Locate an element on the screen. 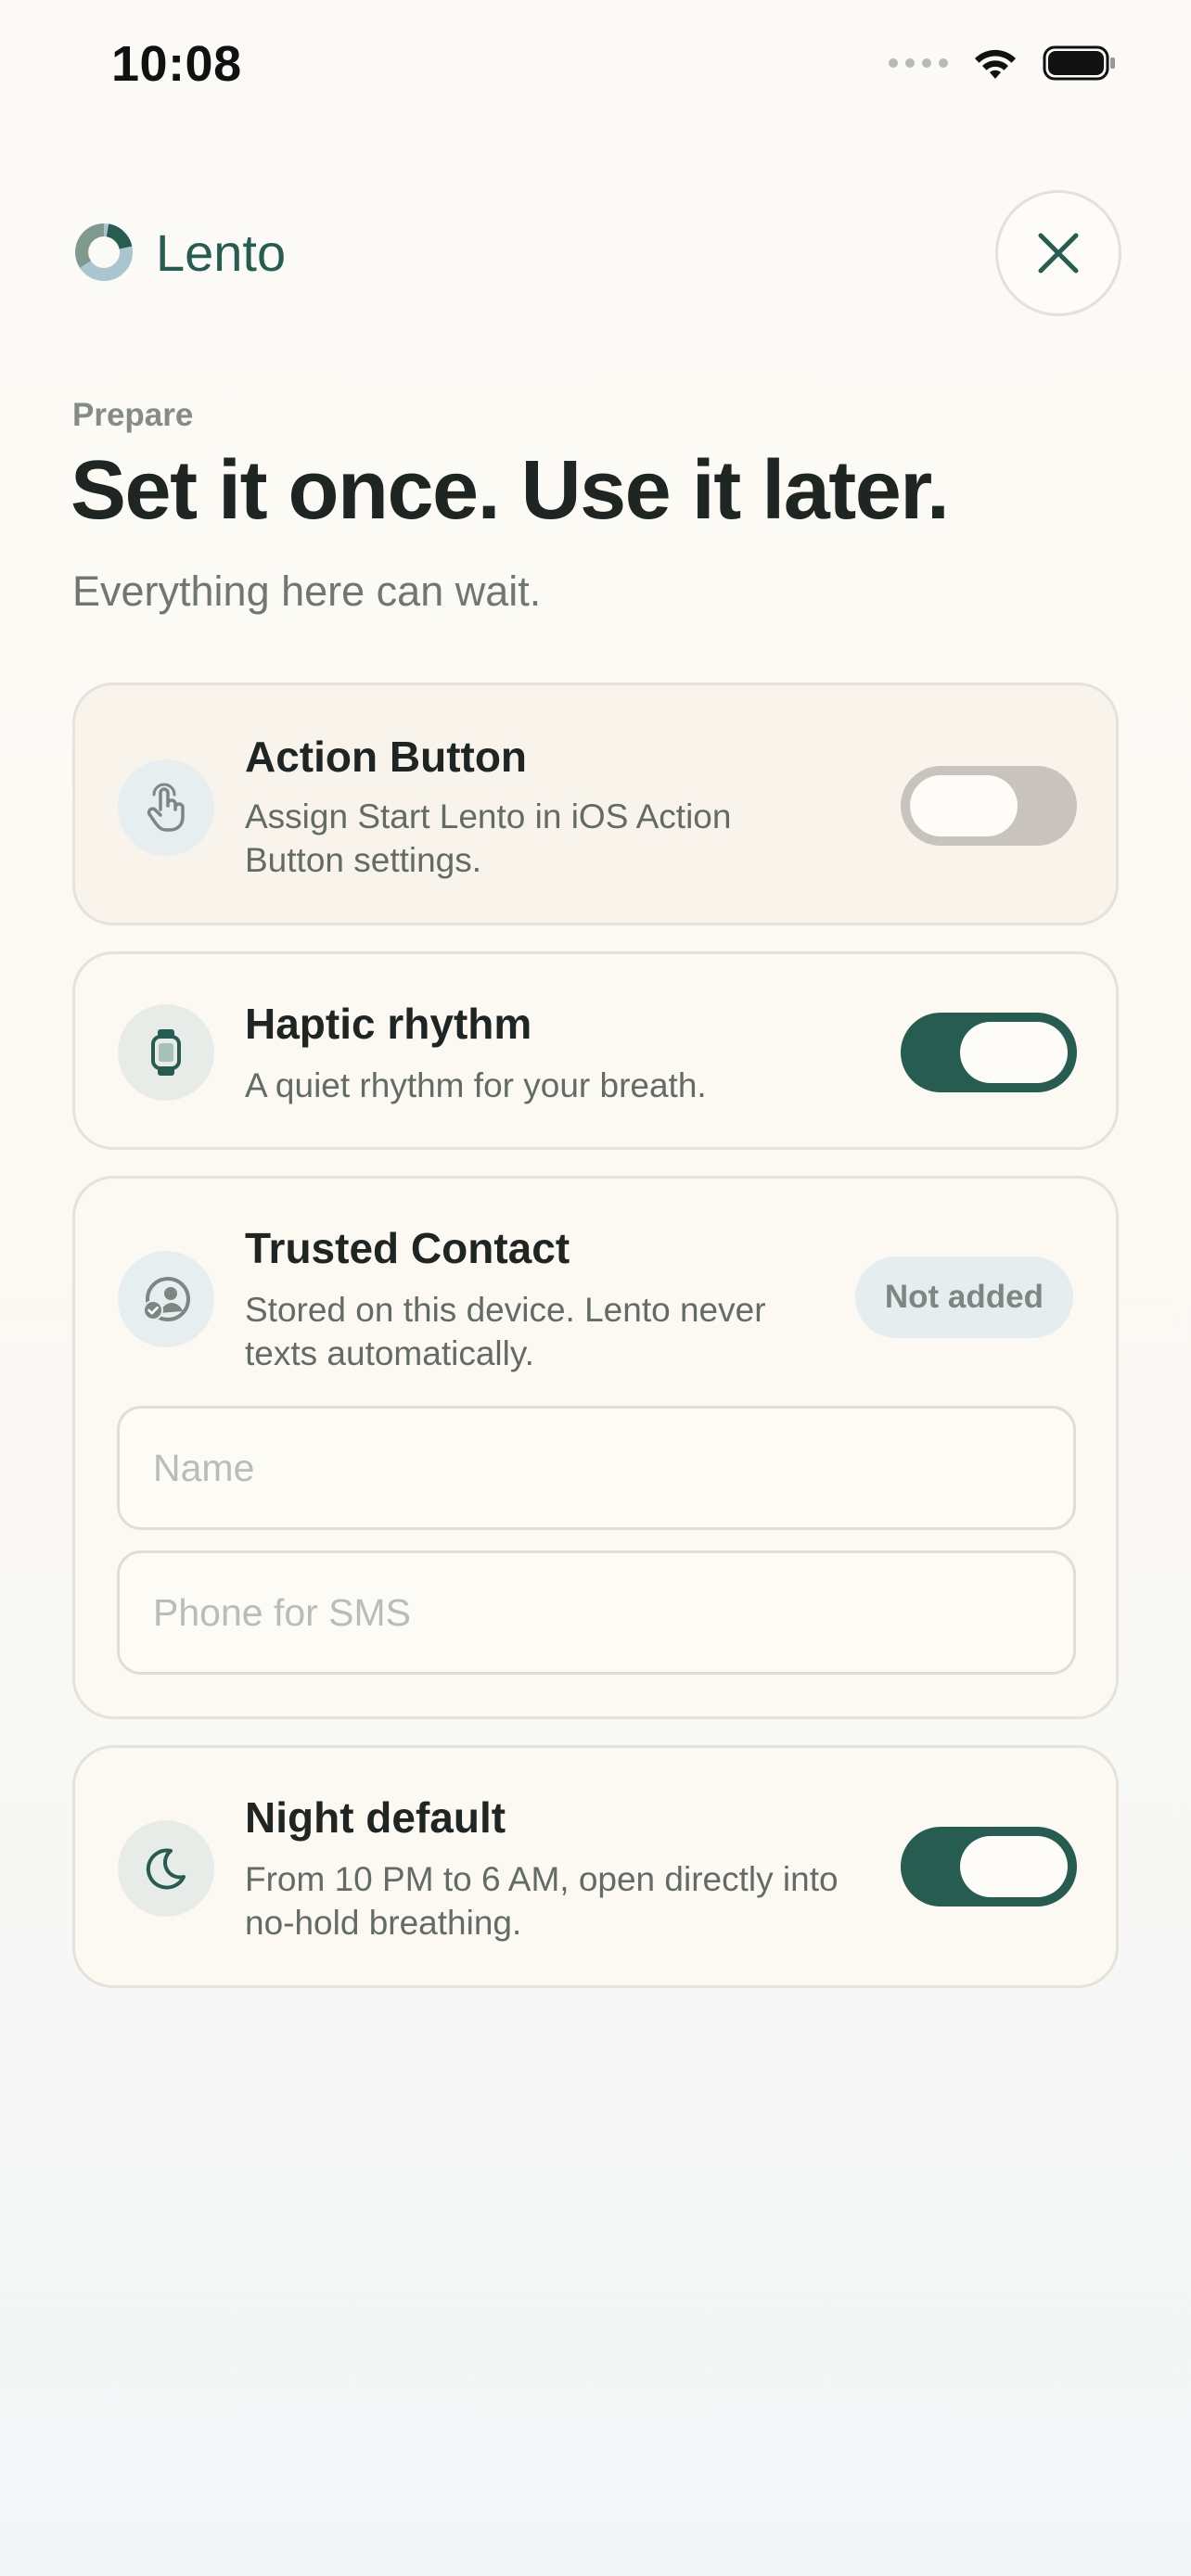  lento-logo-icon is located at coordinates (104, 252).